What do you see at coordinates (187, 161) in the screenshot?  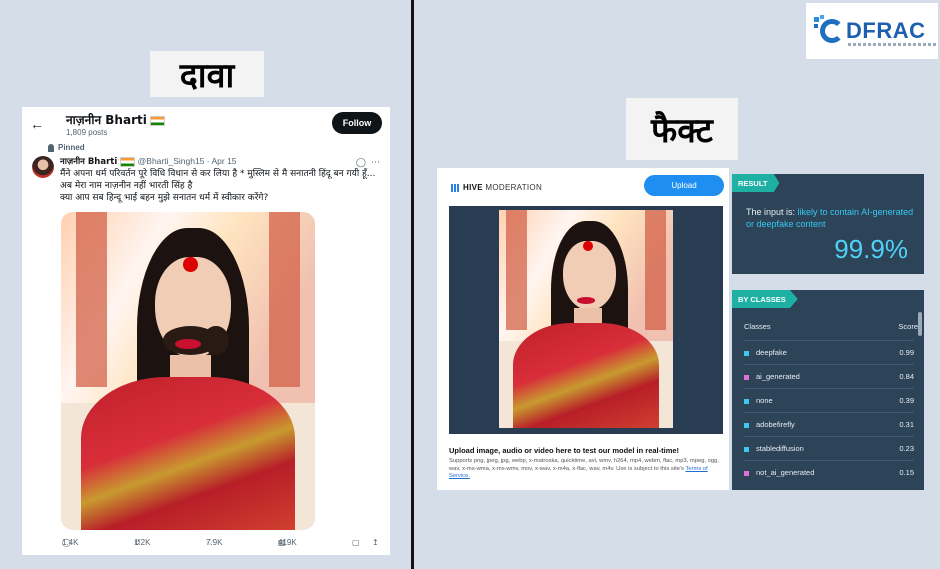 I see `handle-date: @Bharti_Singh15 · Apr 15` at bounding box center [187, 161].